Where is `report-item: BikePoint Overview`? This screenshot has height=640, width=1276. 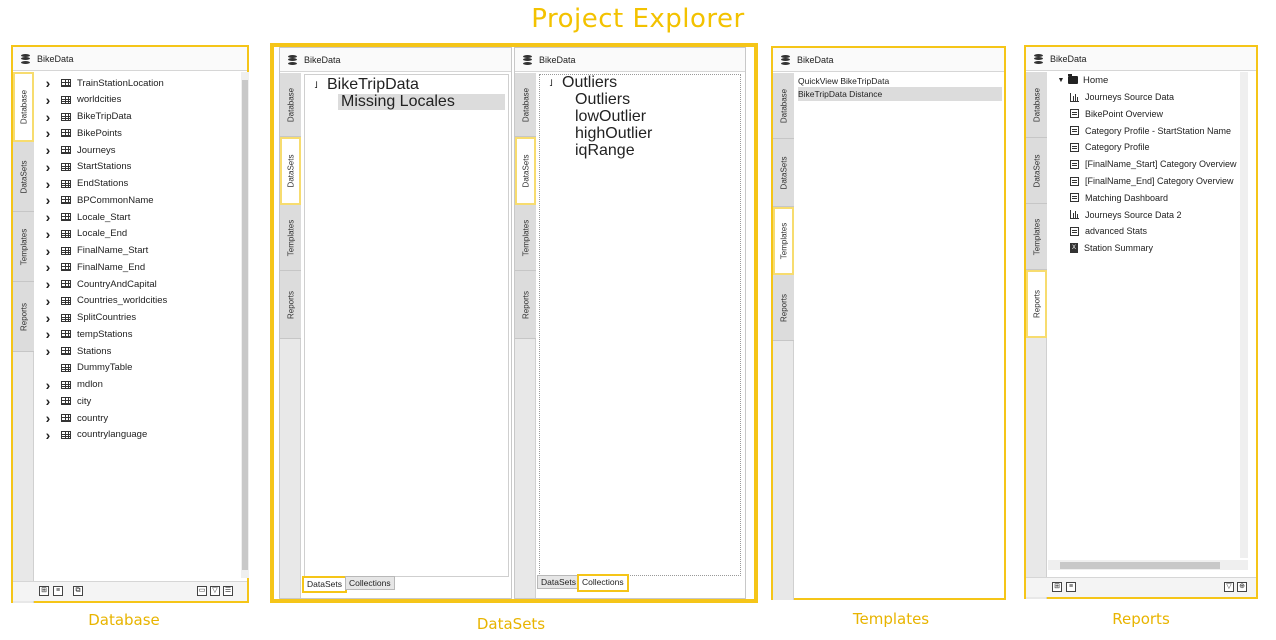
report-item: BikePoint Overview is located at coordinates (1116, 114).